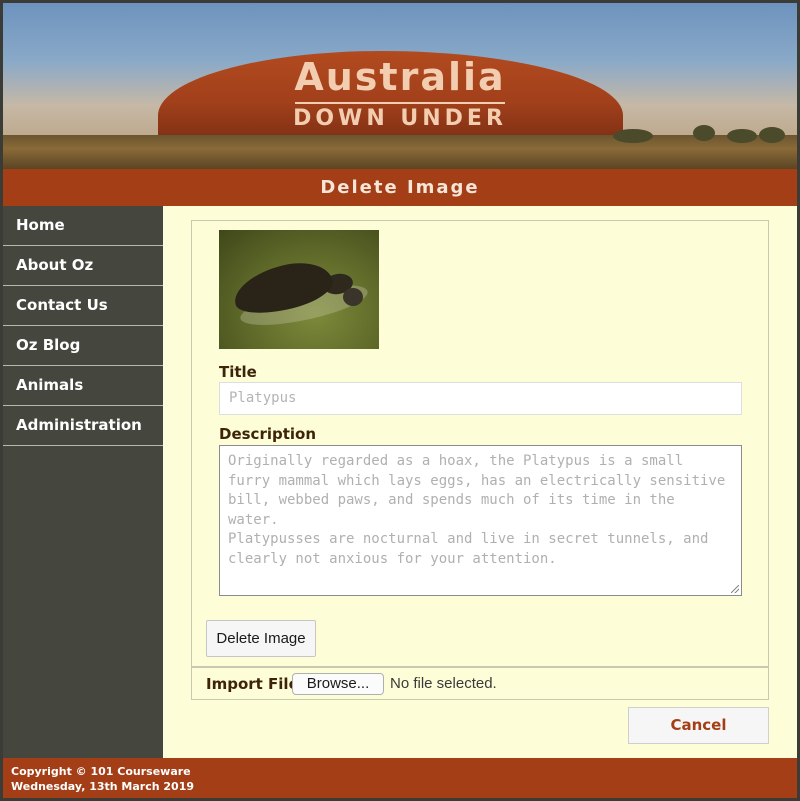 This screenshot has width=800, height=801. What do you see at coordinates (268, 434) in the screenshot?
I see `description-label: Description` at bounding box center [268, 434].